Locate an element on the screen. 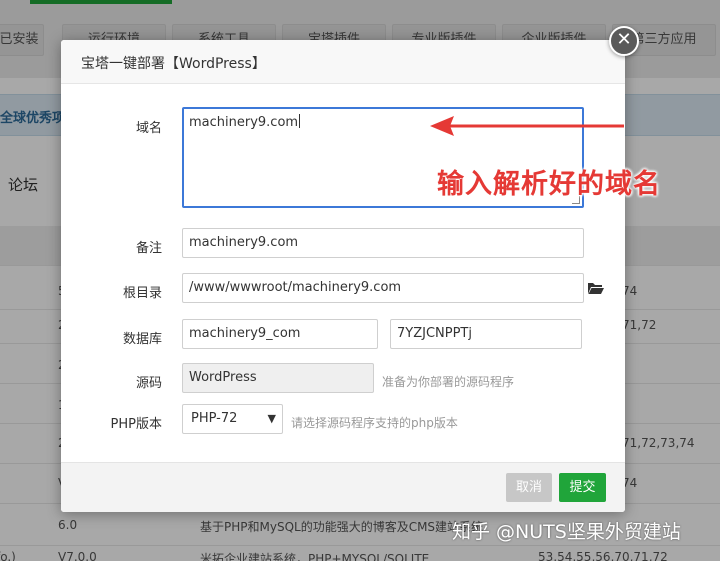 This screenshot has width=720, height=561. domain-value: machinery9.com is located at coordinates (244, 122).